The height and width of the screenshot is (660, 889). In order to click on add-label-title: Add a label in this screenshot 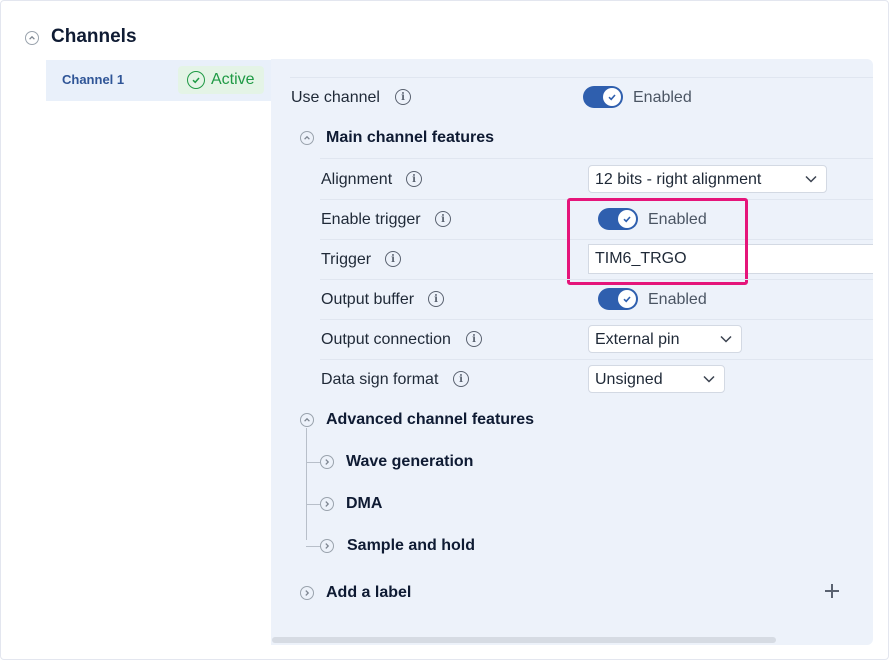, I will do `click(368, 593)`.